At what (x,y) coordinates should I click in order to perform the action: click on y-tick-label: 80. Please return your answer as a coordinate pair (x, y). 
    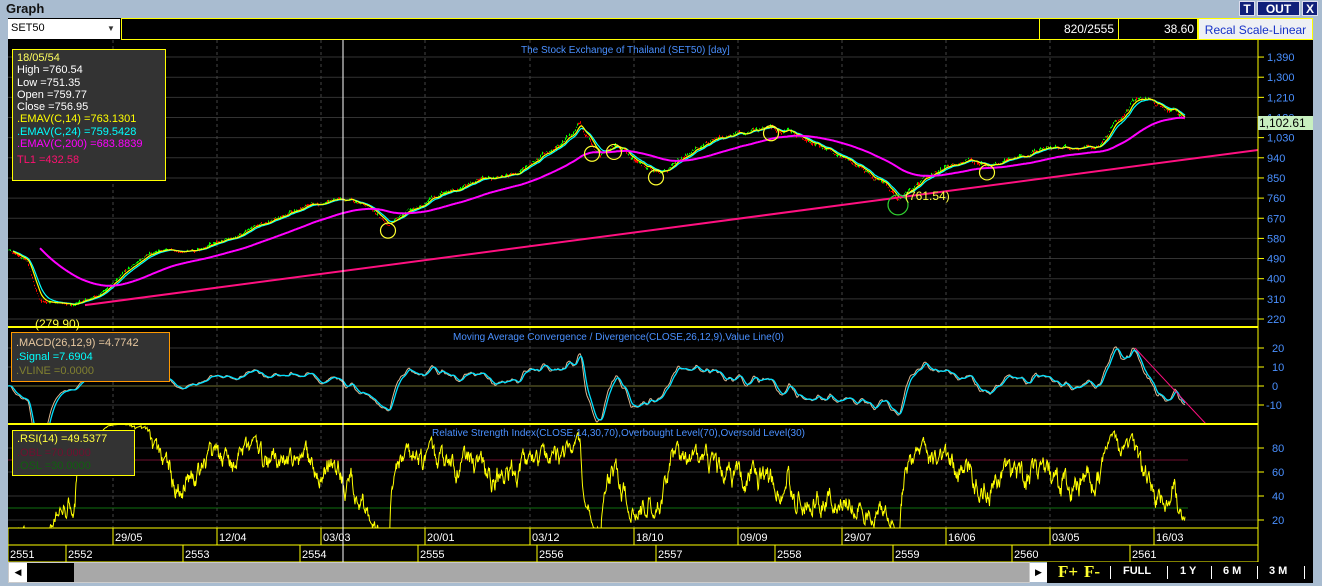
    Looking at the image, I should click on (1278, 449).